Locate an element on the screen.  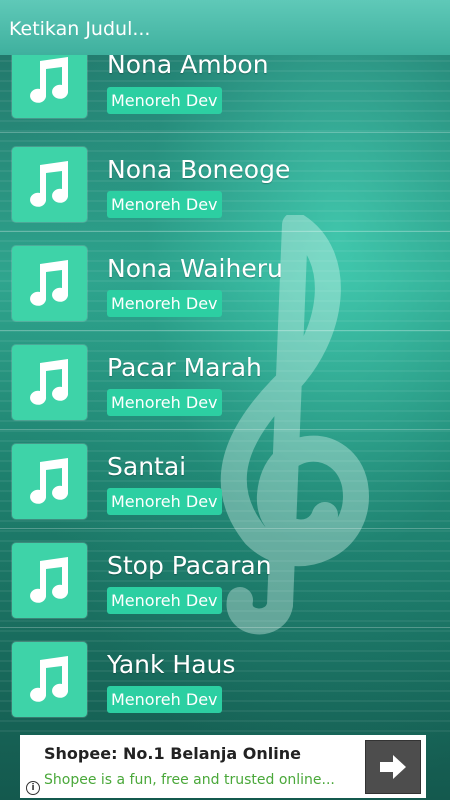
song-title: Nona Waiheru is located at coordinates (195, 268).